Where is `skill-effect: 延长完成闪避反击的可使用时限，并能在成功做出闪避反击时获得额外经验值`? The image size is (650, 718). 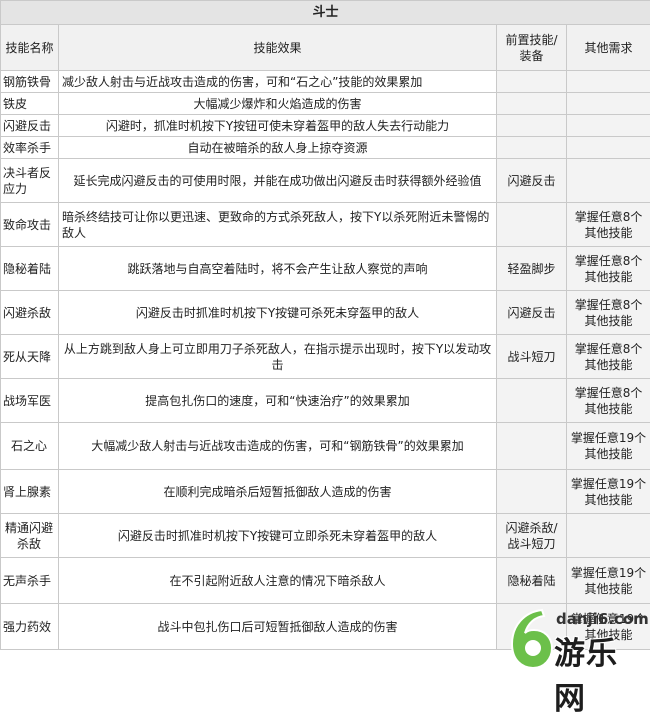
skill-effect: 延长完成闪避反击的可使用时限，并能在成功做出闪避反击时获得额外经验值 is located at coordinates (278, 181).